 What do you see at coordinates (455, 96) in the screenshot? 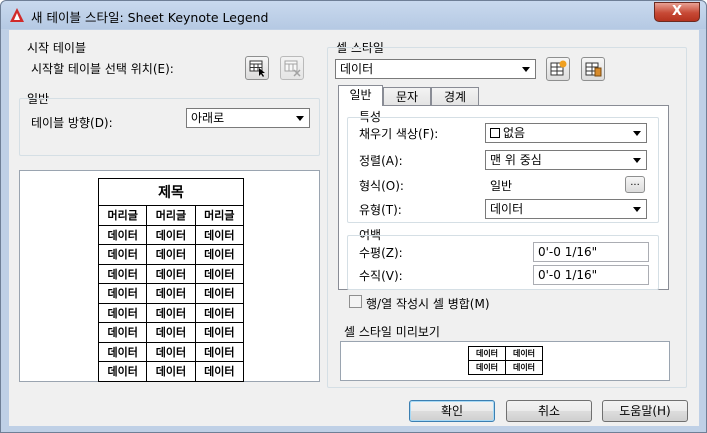
I see `tab-borders: 경계` at bounding box center [455, 96].